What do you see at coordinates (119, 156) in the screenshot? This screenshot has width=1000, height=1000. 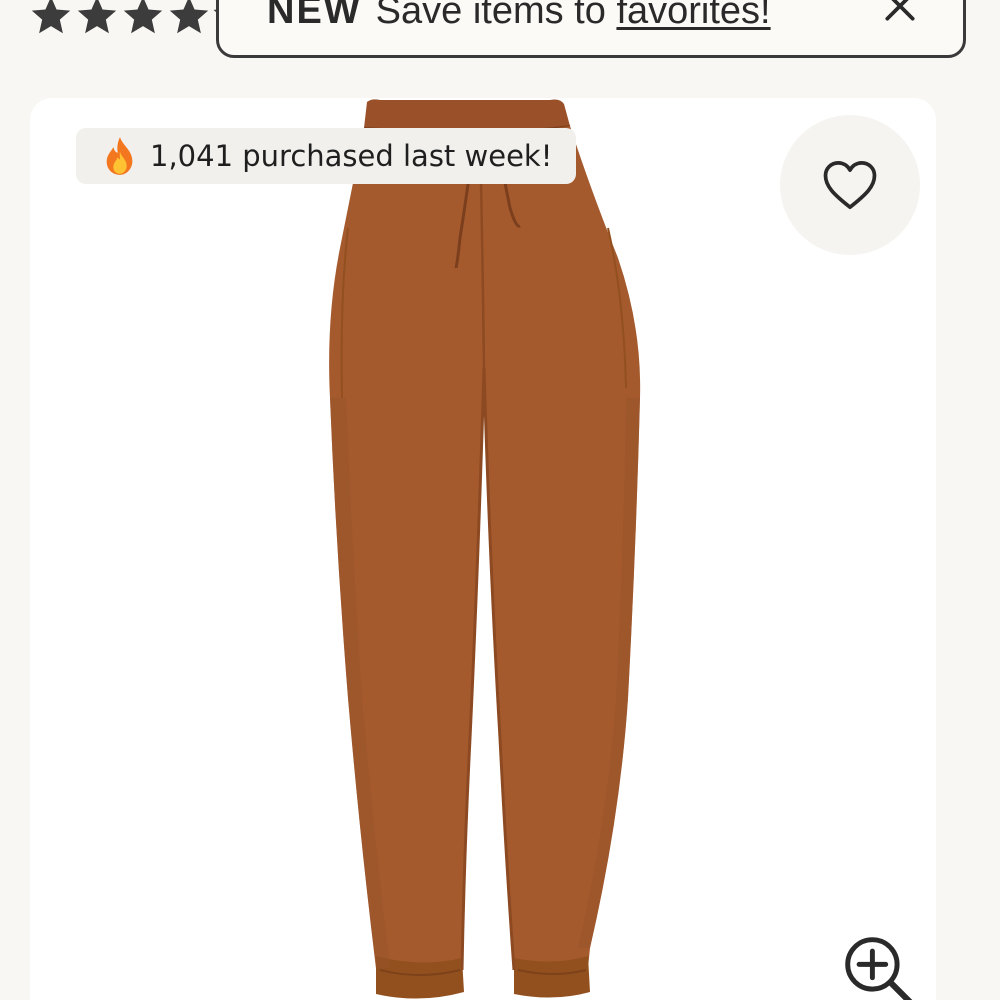 I see `fire-icon` at bounding box center [119, 156].